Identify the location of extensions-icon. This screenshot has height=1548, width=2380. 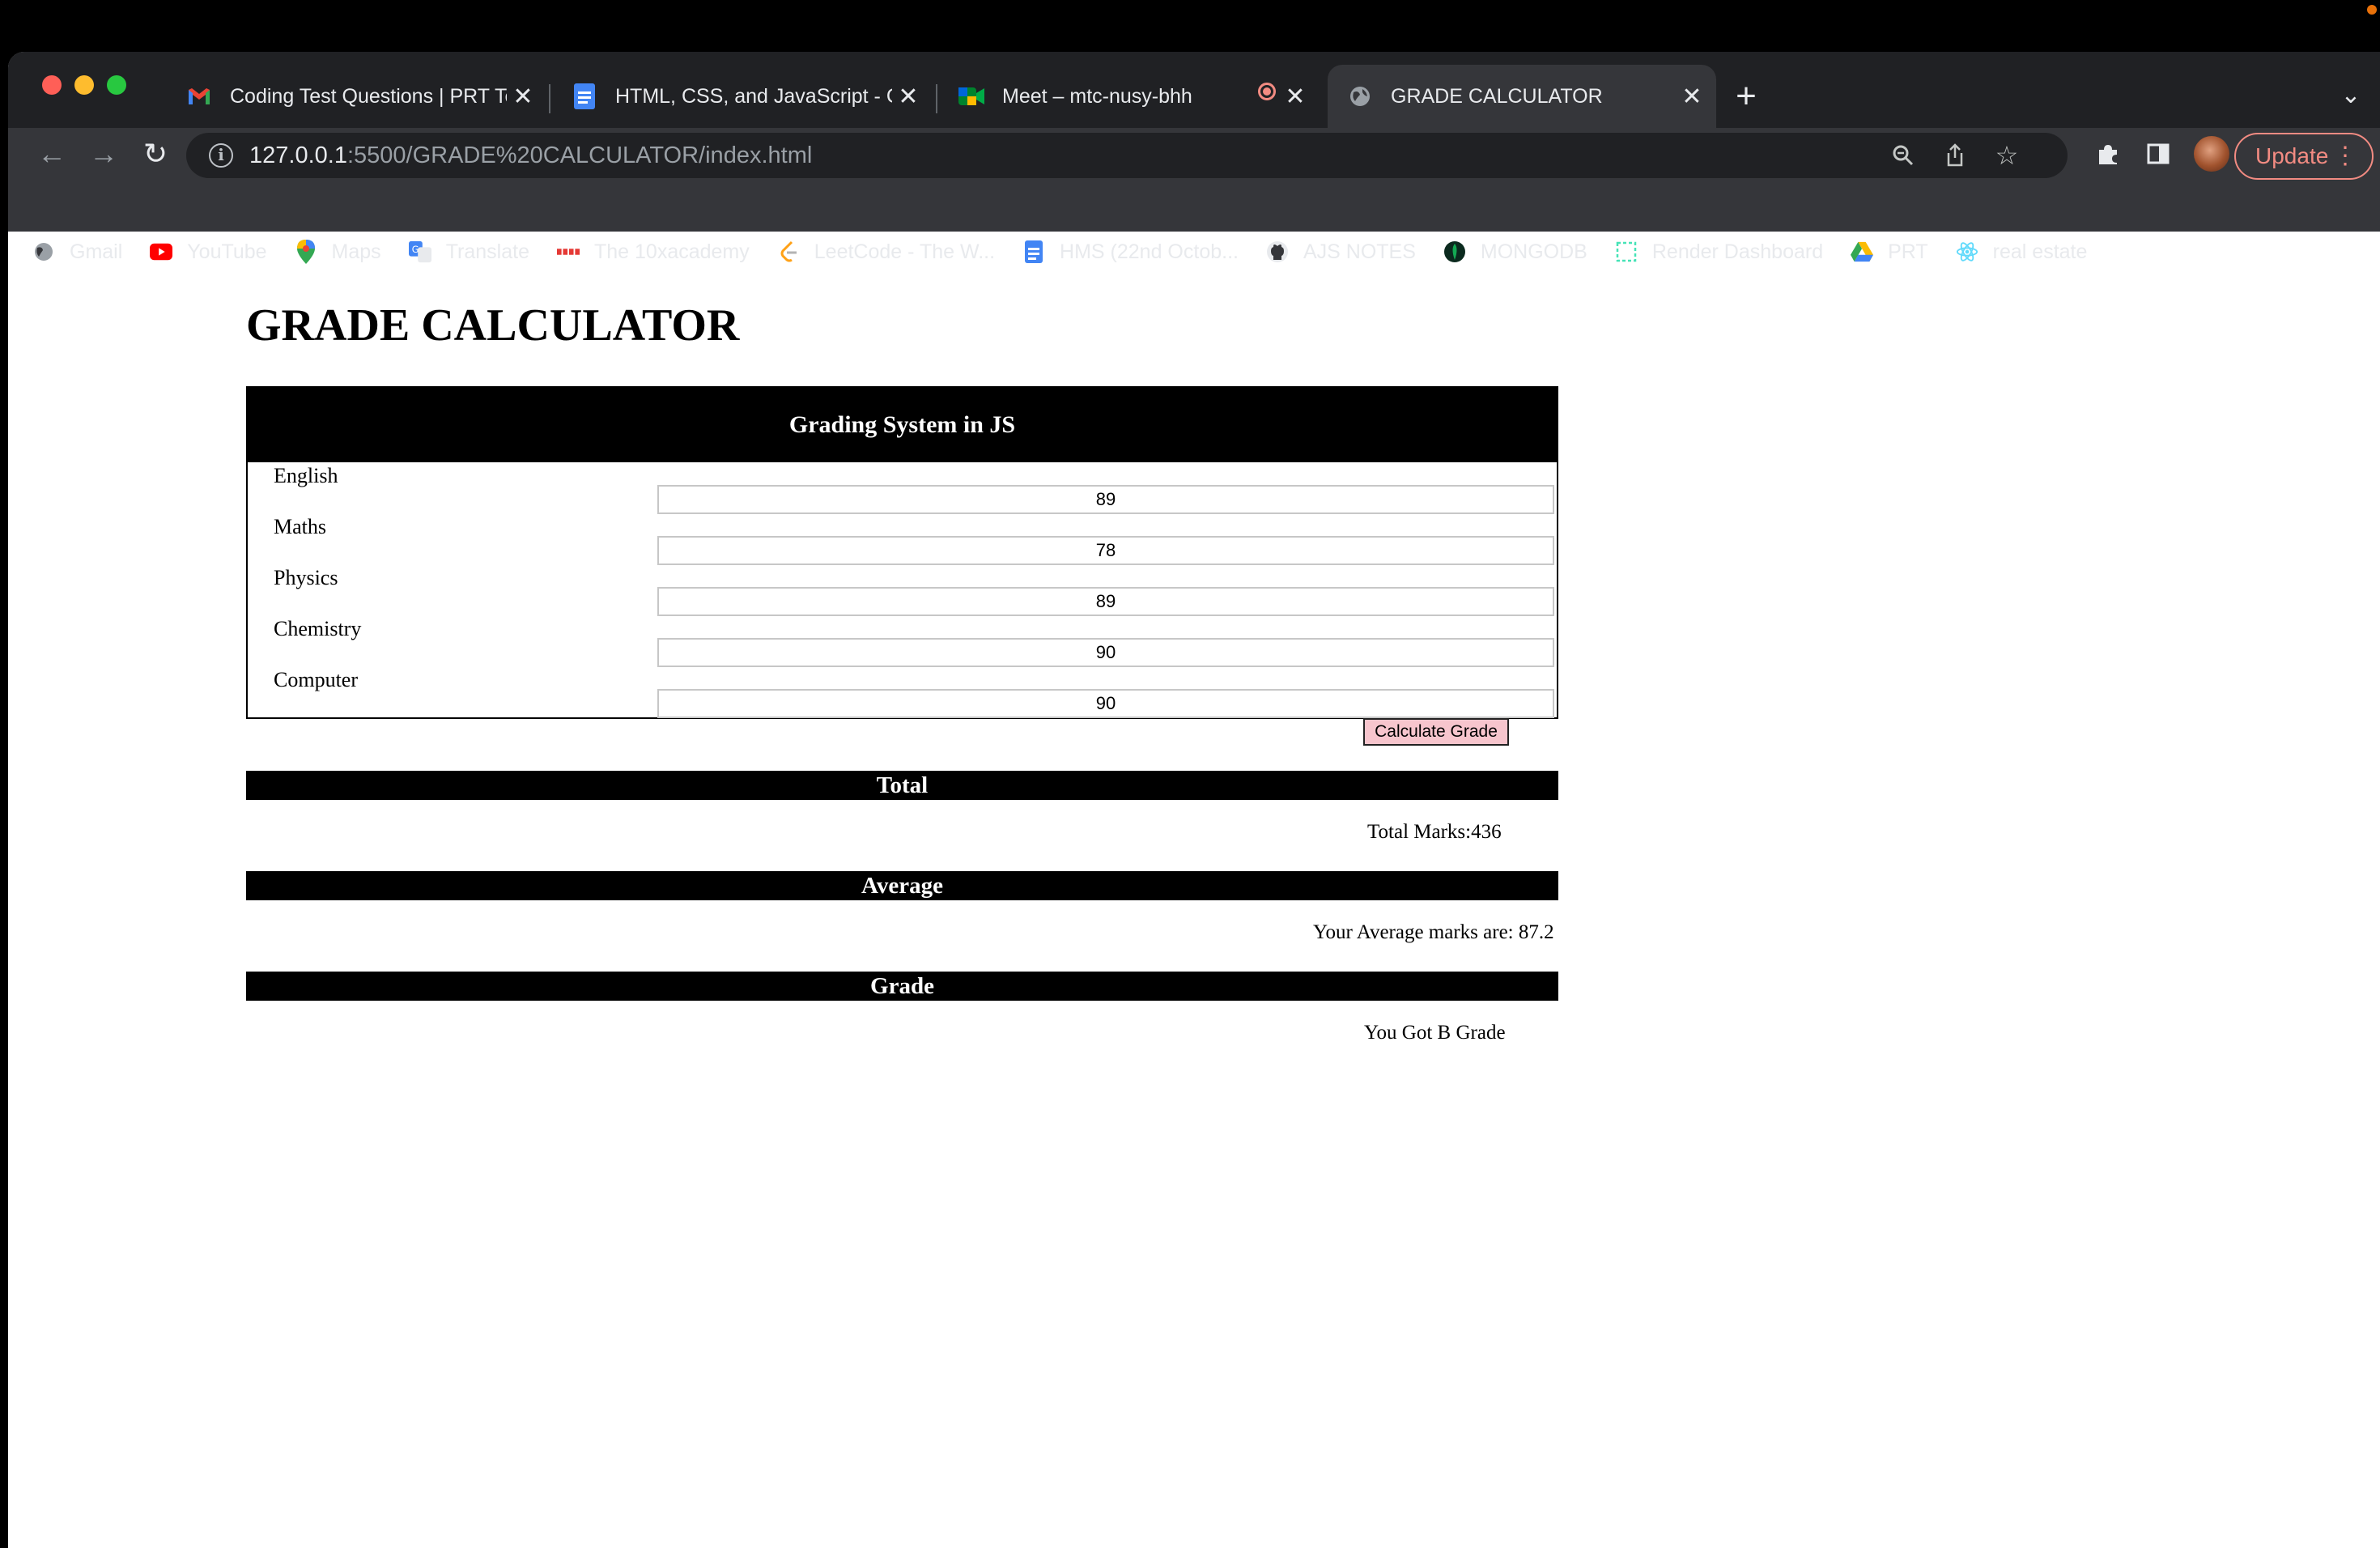
(2108, 154).